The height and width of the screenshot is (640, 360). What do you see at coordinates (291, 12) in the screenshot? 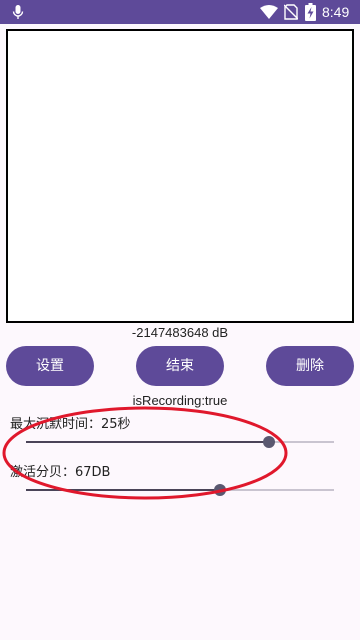
I see `no-sim-icon` at bounding box center [291, 12].